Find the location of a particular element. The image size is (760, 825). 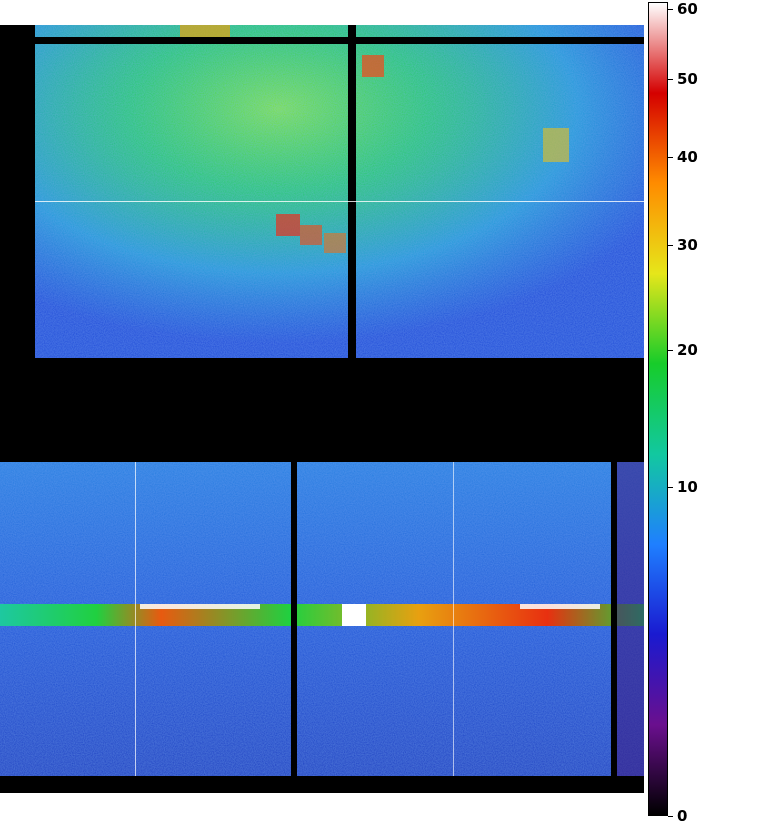

colorbar-tick-label: 30 is located at coordinates (687, 245).